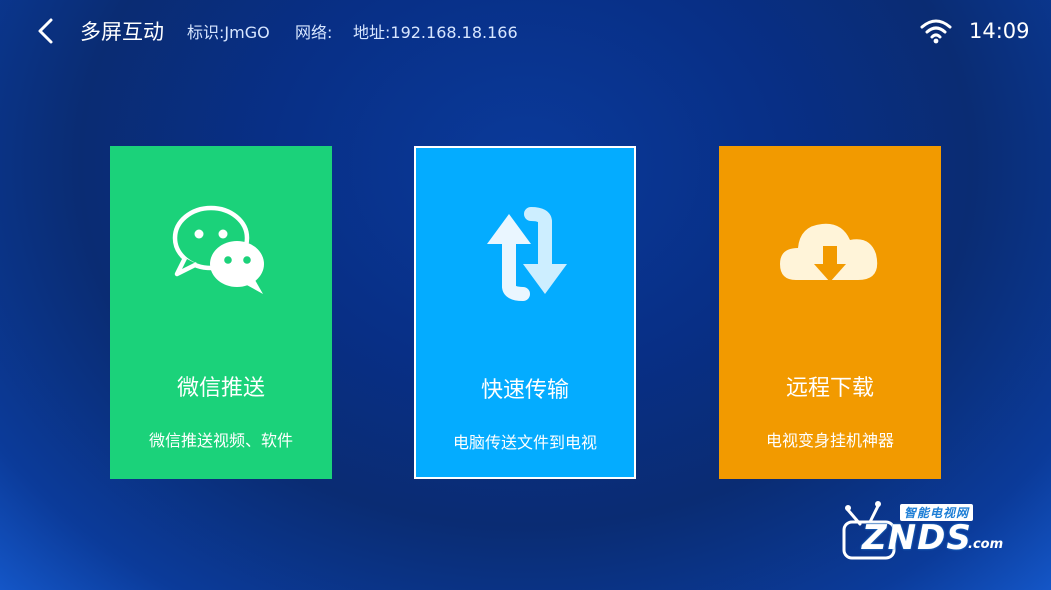 The height and width of the screenshot is (590, 1051). What do you see at coordinates (220, 388) in the screenshot?
I see `card-title: 微信推送` at bounding box center [220, 388].